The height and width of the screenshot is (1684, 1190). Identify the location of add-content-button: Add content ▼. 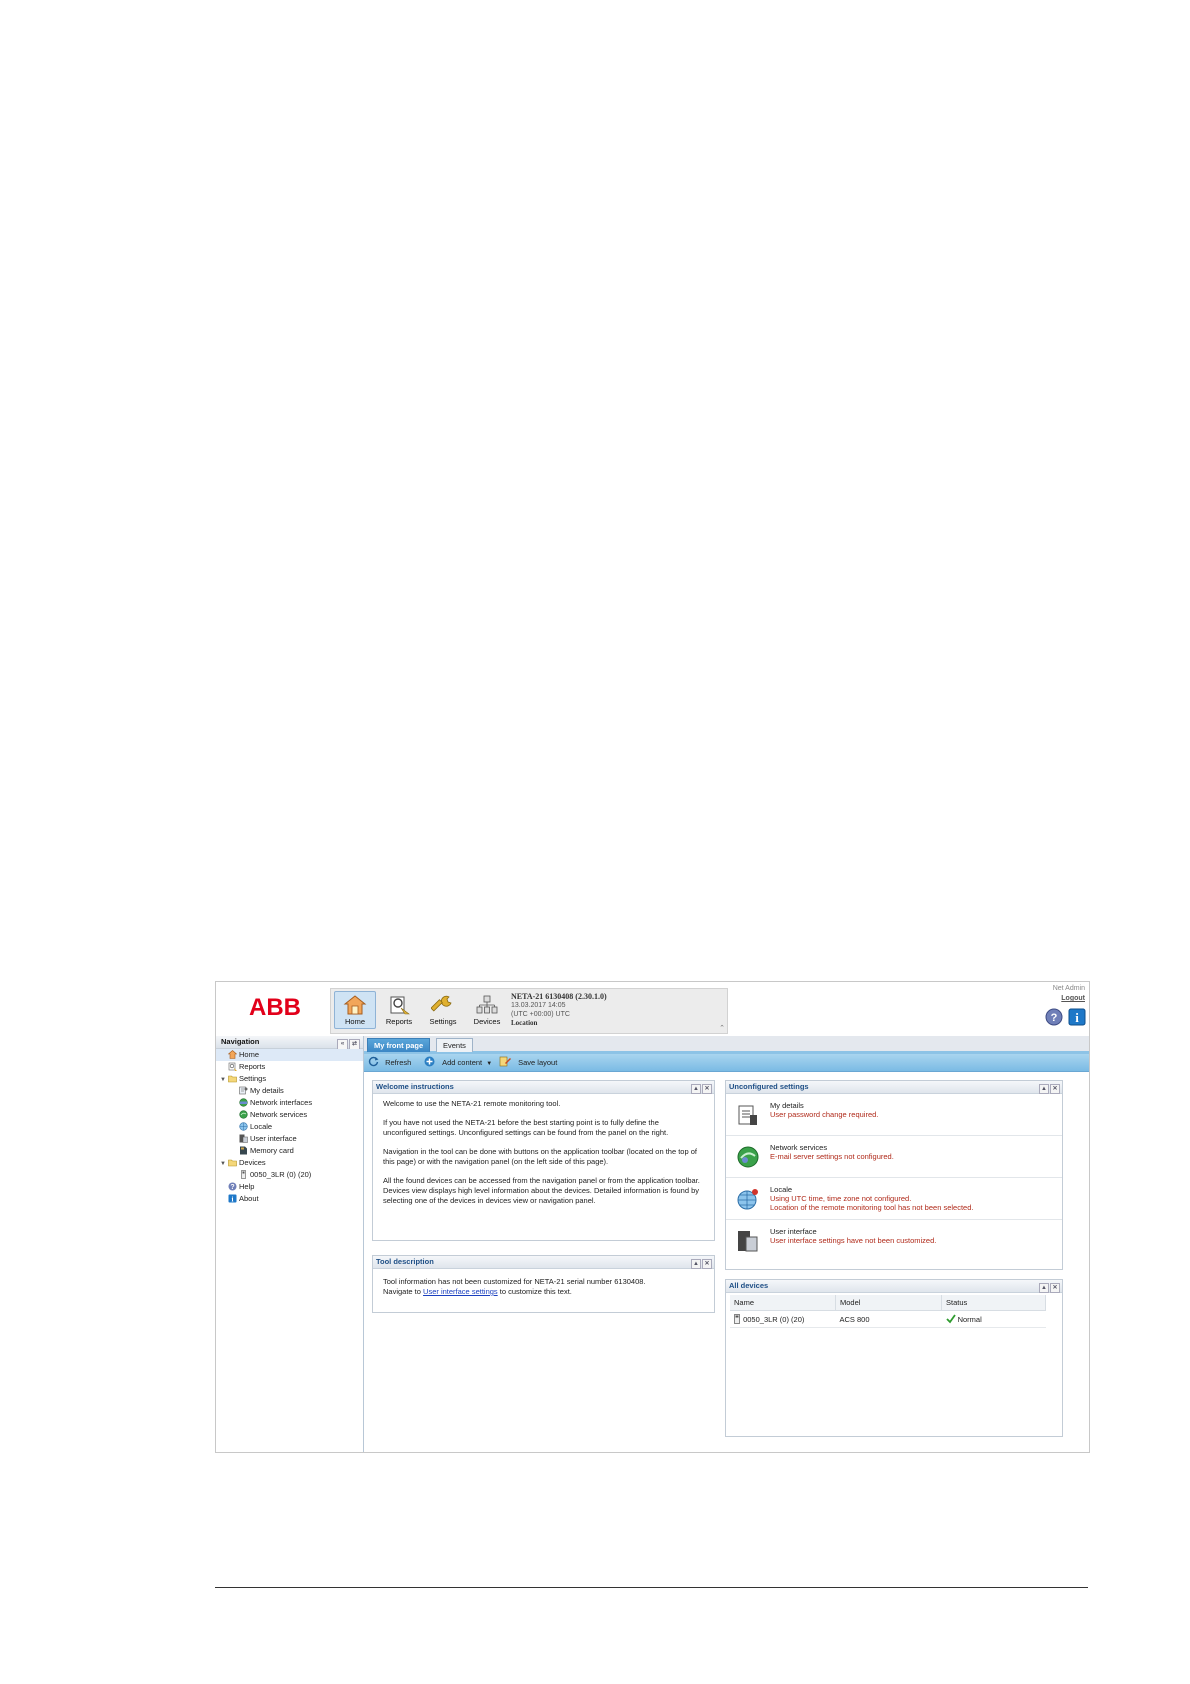
(458, 1063).